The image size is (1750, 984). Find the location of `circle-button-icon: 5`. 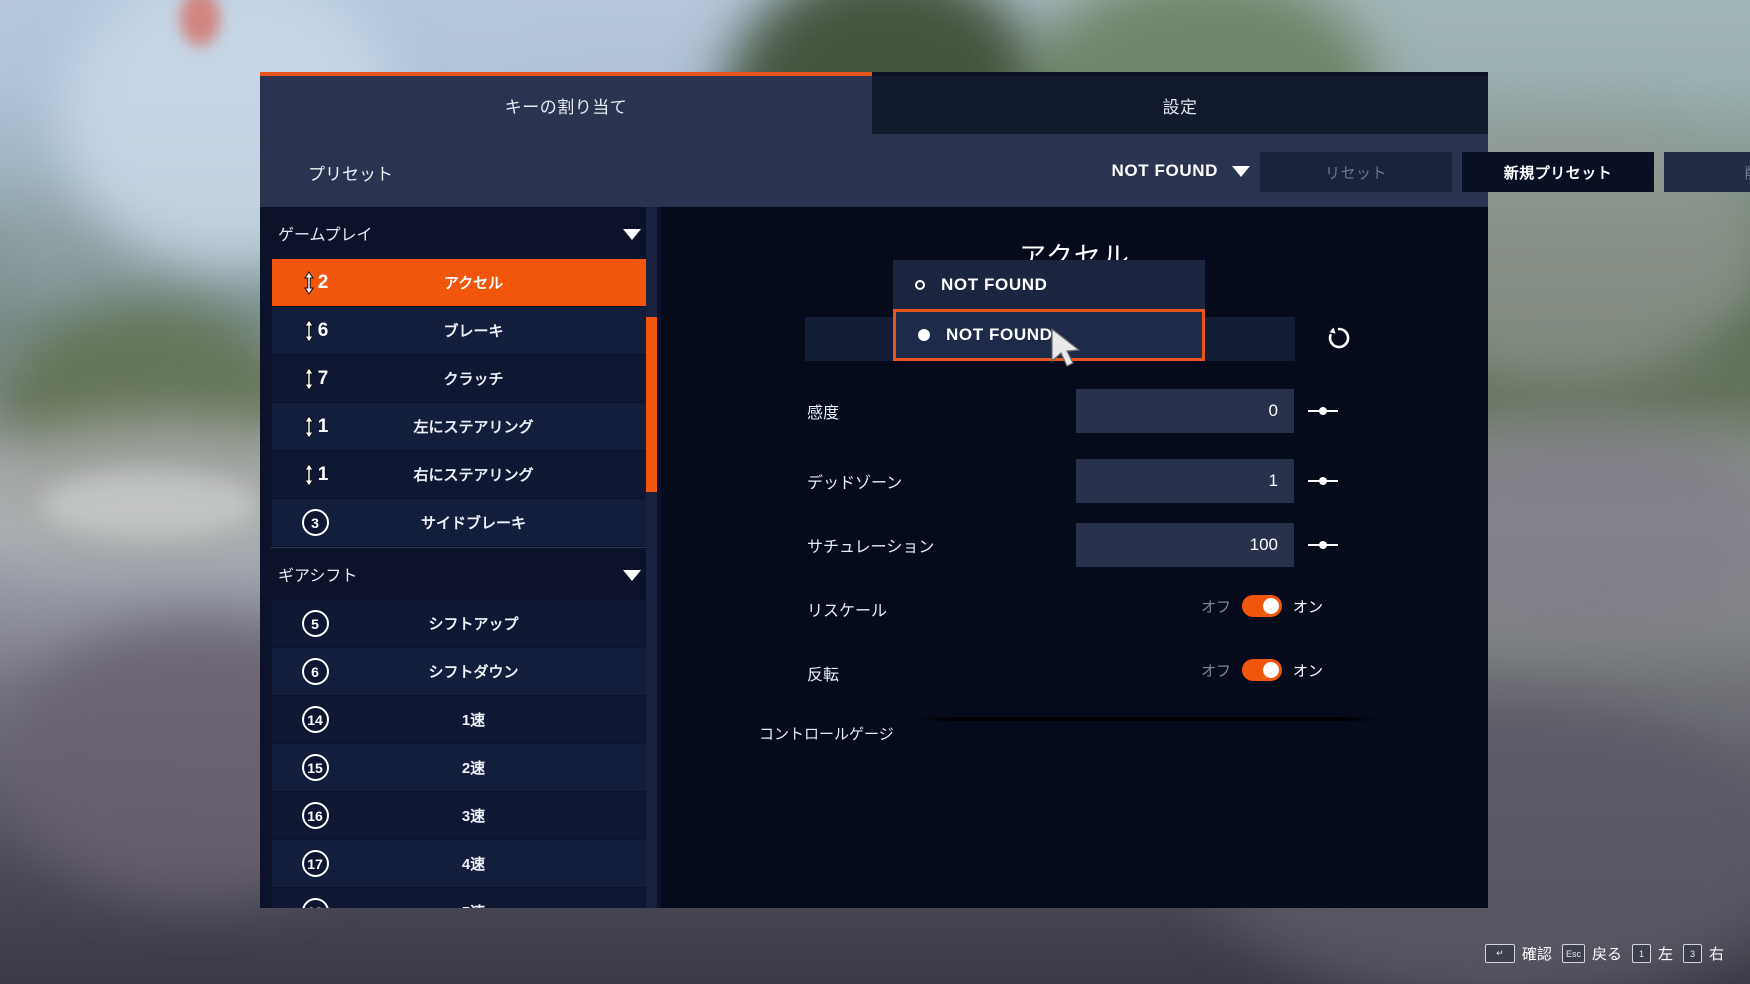

circle-button-icon: 5 is located at coordinates (315, 623).